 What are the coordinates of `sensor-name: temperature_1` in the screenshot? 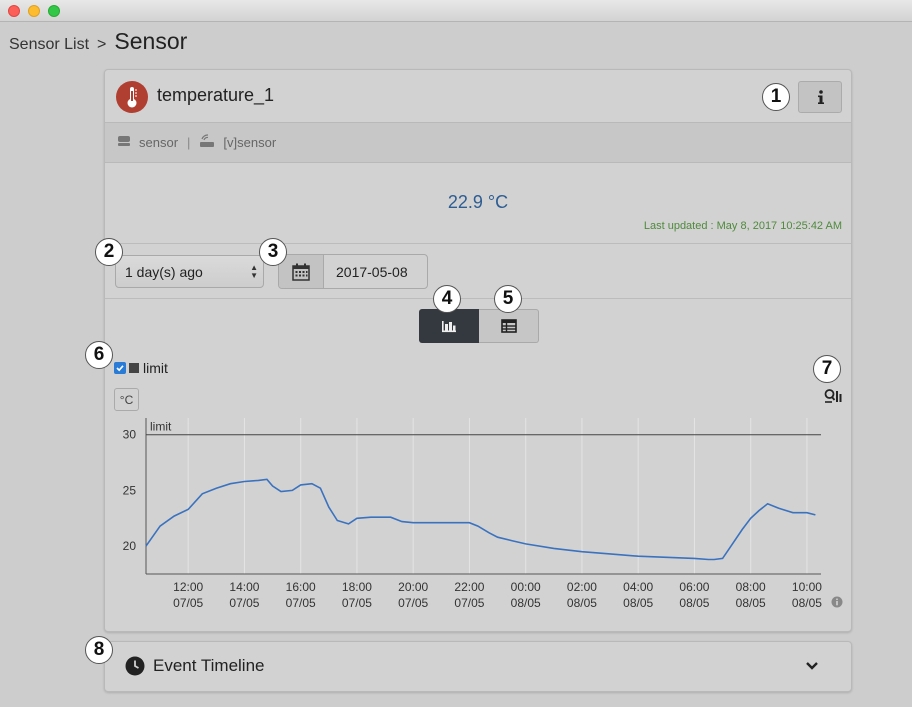 It's located at (216, 95).